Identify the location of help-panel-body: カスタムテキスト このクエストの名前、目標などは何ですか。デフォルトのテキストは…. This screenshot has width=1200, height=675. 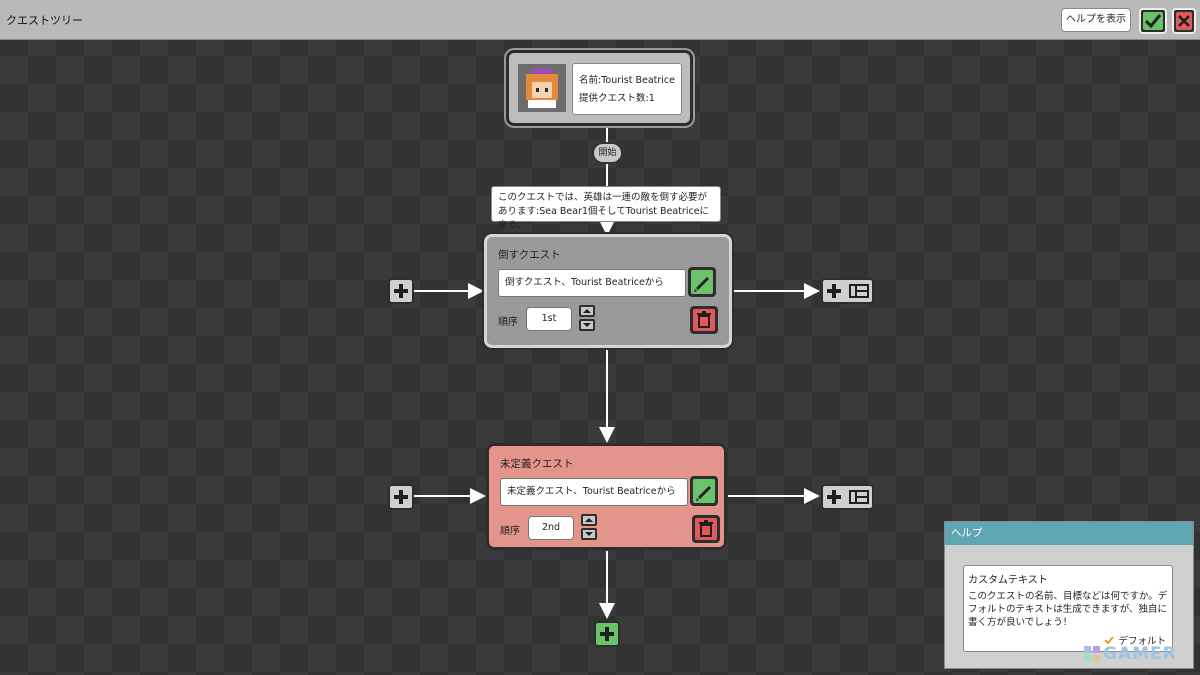
(1068, 608).